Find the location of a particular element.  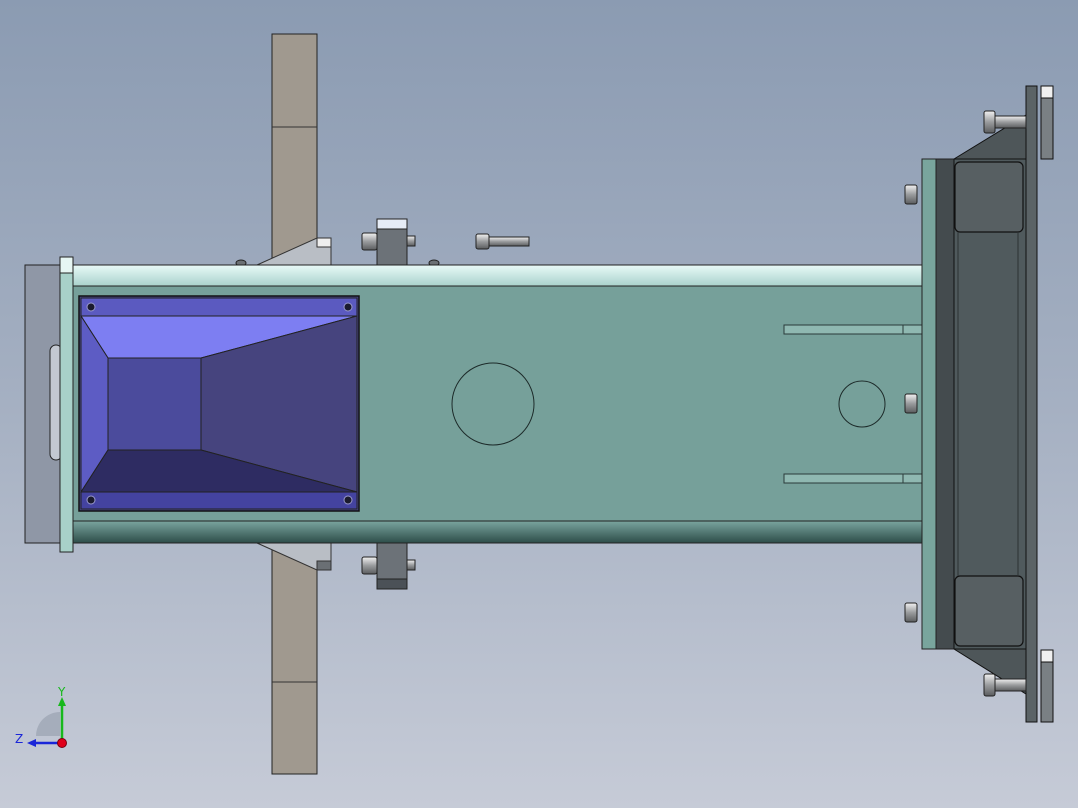

view-triad: Y Z is located at coordinates (57, 726).